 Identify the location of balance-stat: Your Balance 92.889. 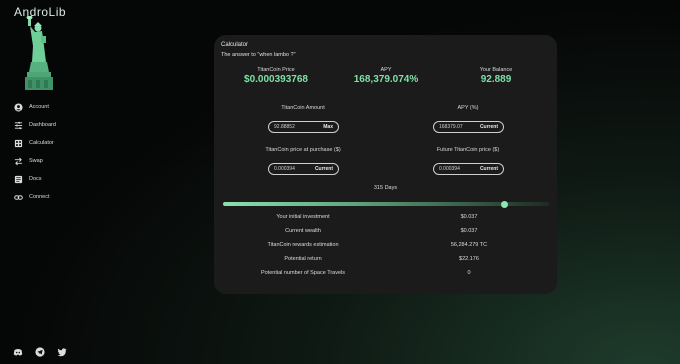
(496, 76).